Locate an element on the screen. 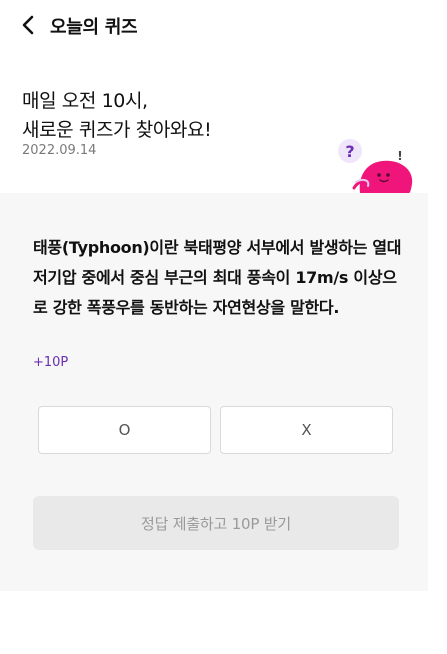  app-header: 오늘의 퀴즈 is located at coordinates (223, 26).